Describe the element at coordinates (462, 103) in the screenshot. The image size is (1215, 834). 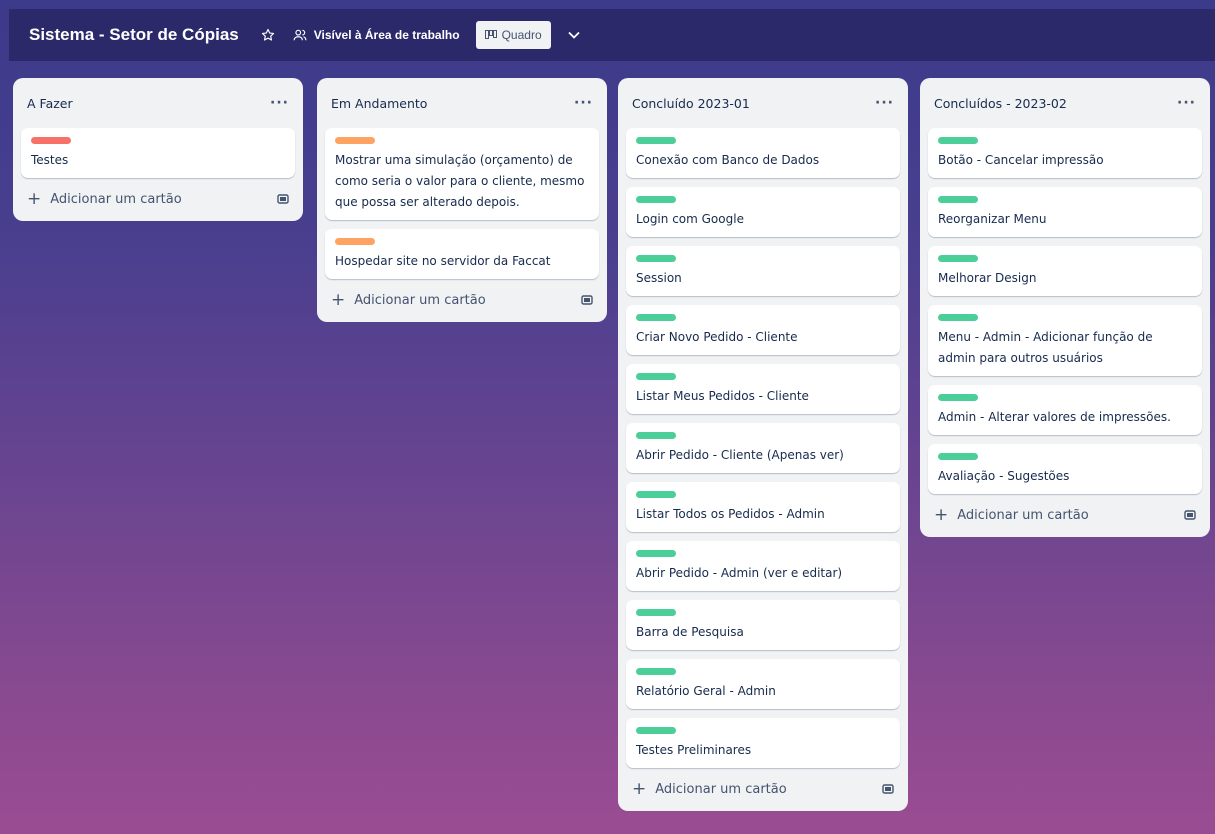
I see `list-header: Em Andamento ···` at that location.